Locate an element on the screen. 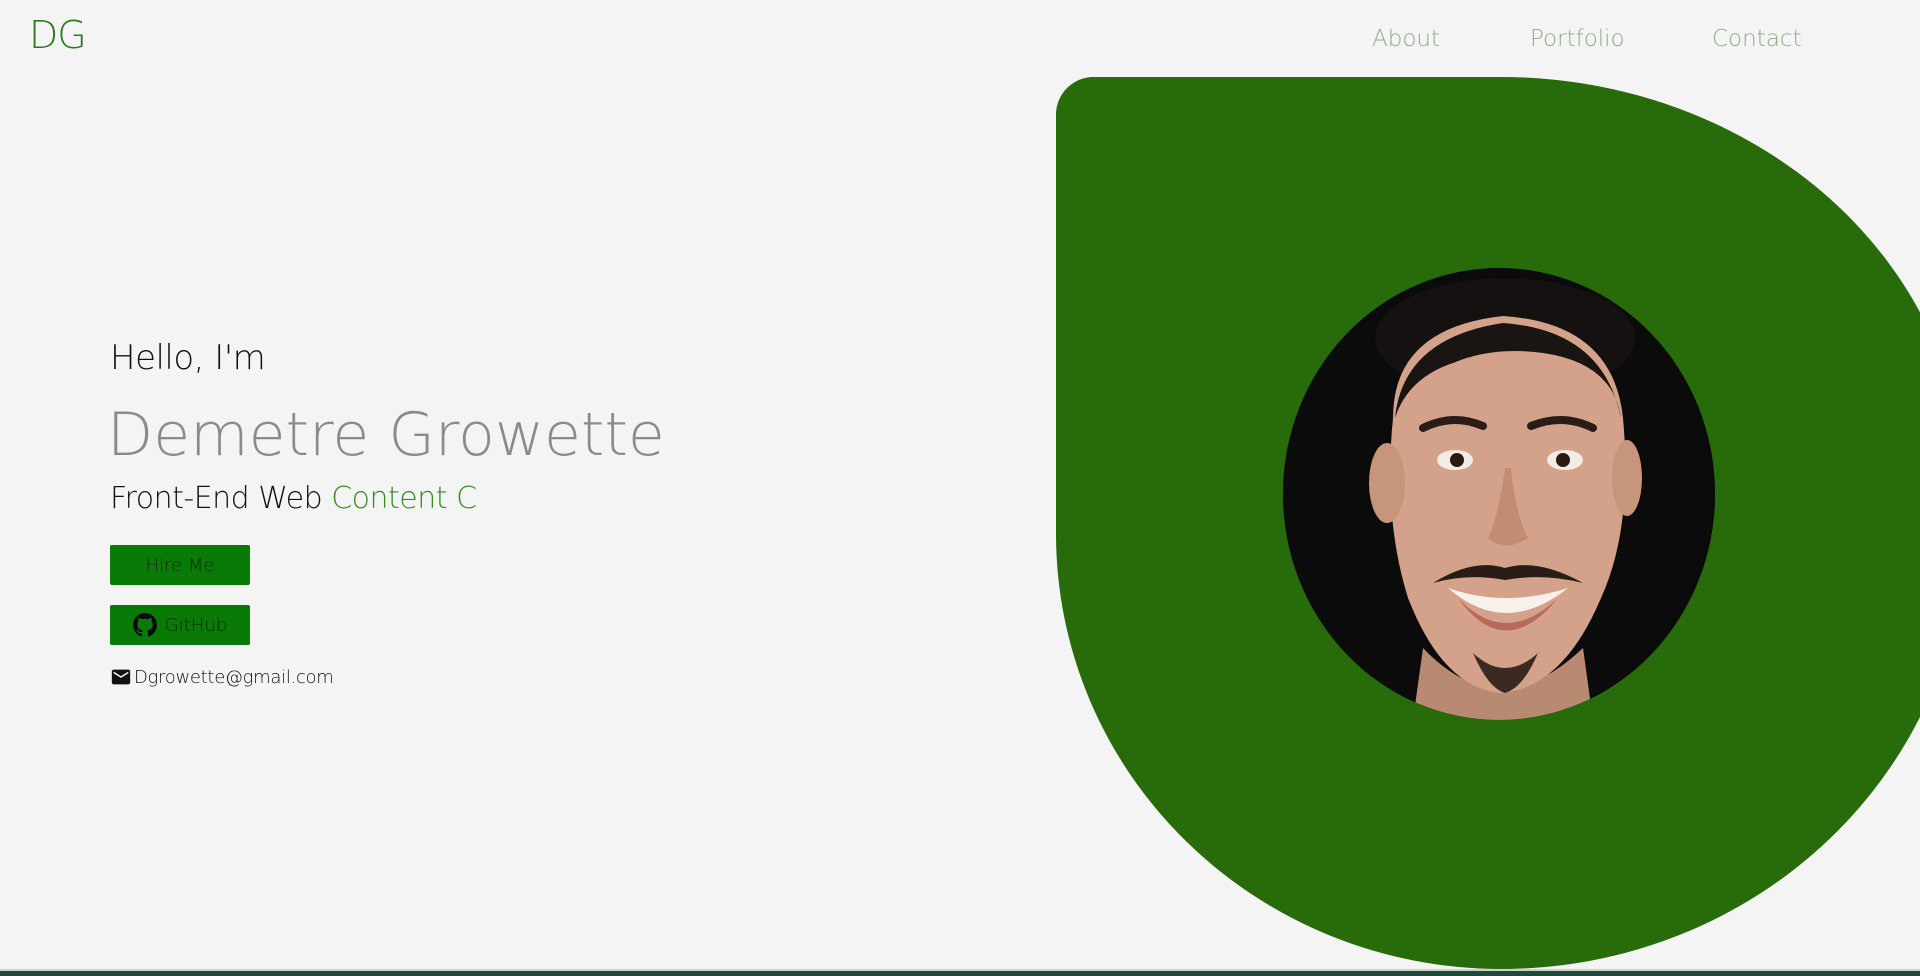  github-button: GitHub is located at coordinates (180, 625).